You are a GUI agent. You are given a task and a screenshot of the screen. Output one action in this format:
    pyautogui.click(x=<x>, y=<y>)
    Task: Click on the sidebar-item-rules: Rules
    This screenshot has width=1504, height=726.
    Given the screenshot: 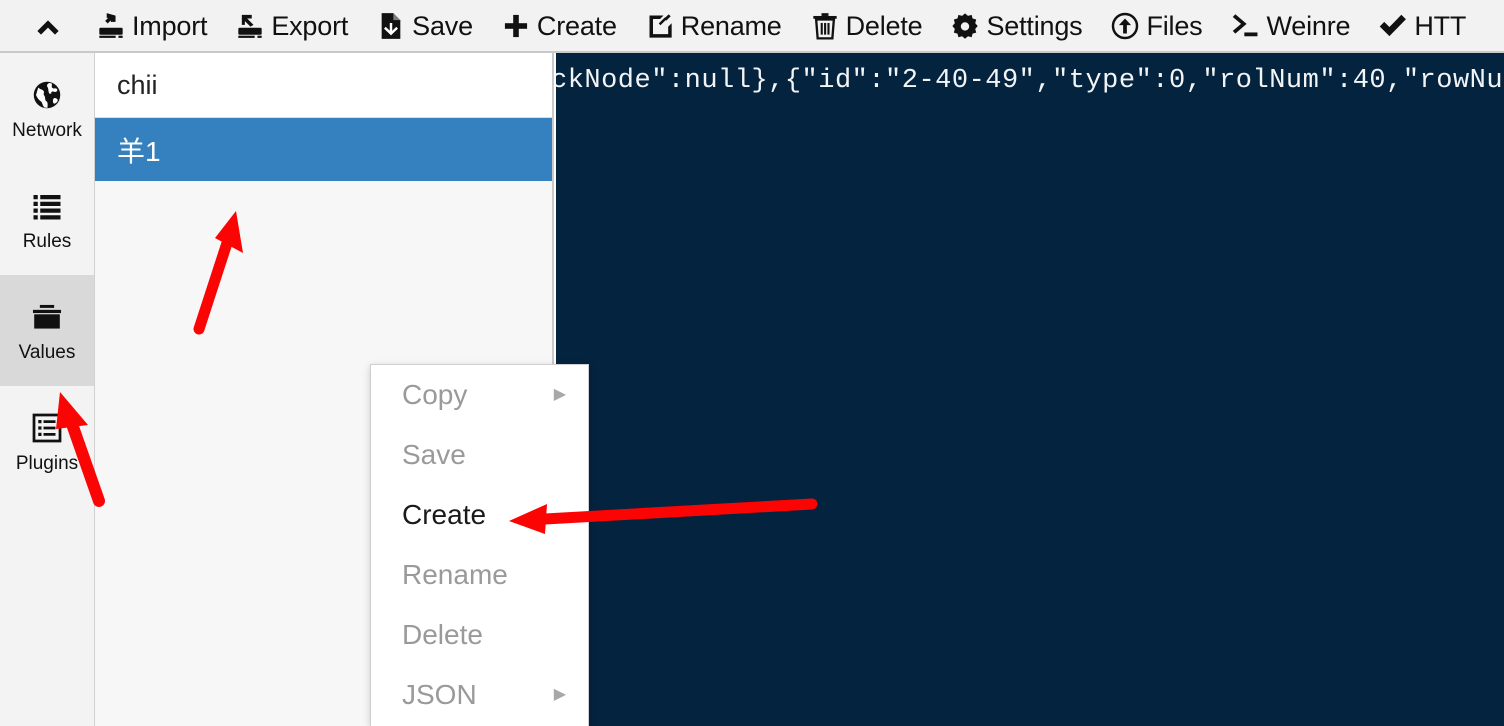 What is the action you would take?
    pyautogui.click(x=47, y=219)
    